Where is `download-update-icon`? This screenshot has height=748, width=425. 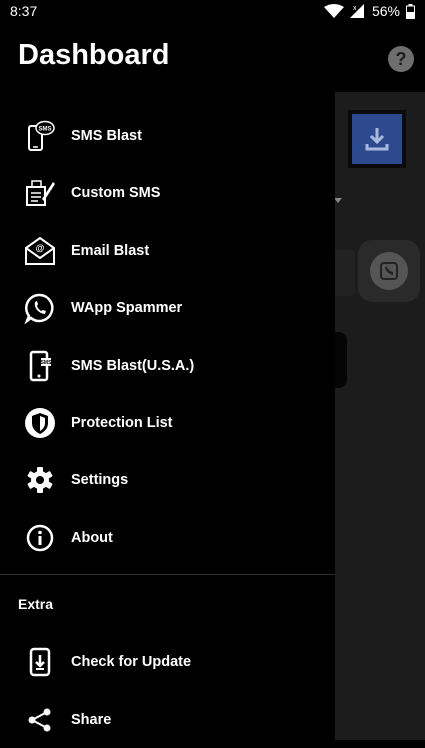
download-update-icon is located at coordinates (40, 662).